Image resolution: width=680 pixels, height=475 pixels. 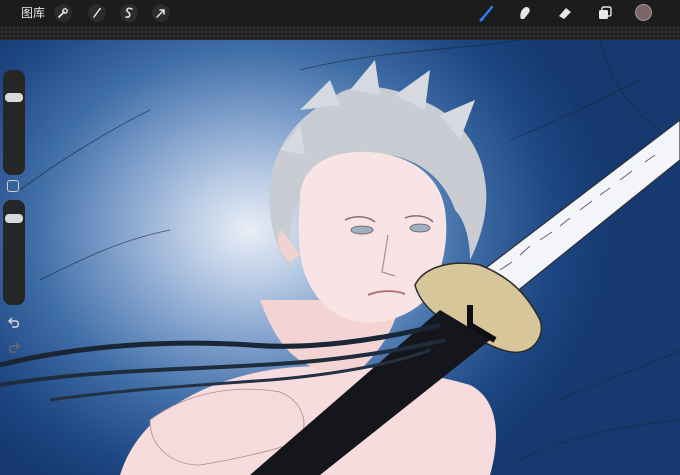 What do you see at coordinates (14, 218) in the screenshot?
I see `opacity-thumb` at bounding box center [14, 218].